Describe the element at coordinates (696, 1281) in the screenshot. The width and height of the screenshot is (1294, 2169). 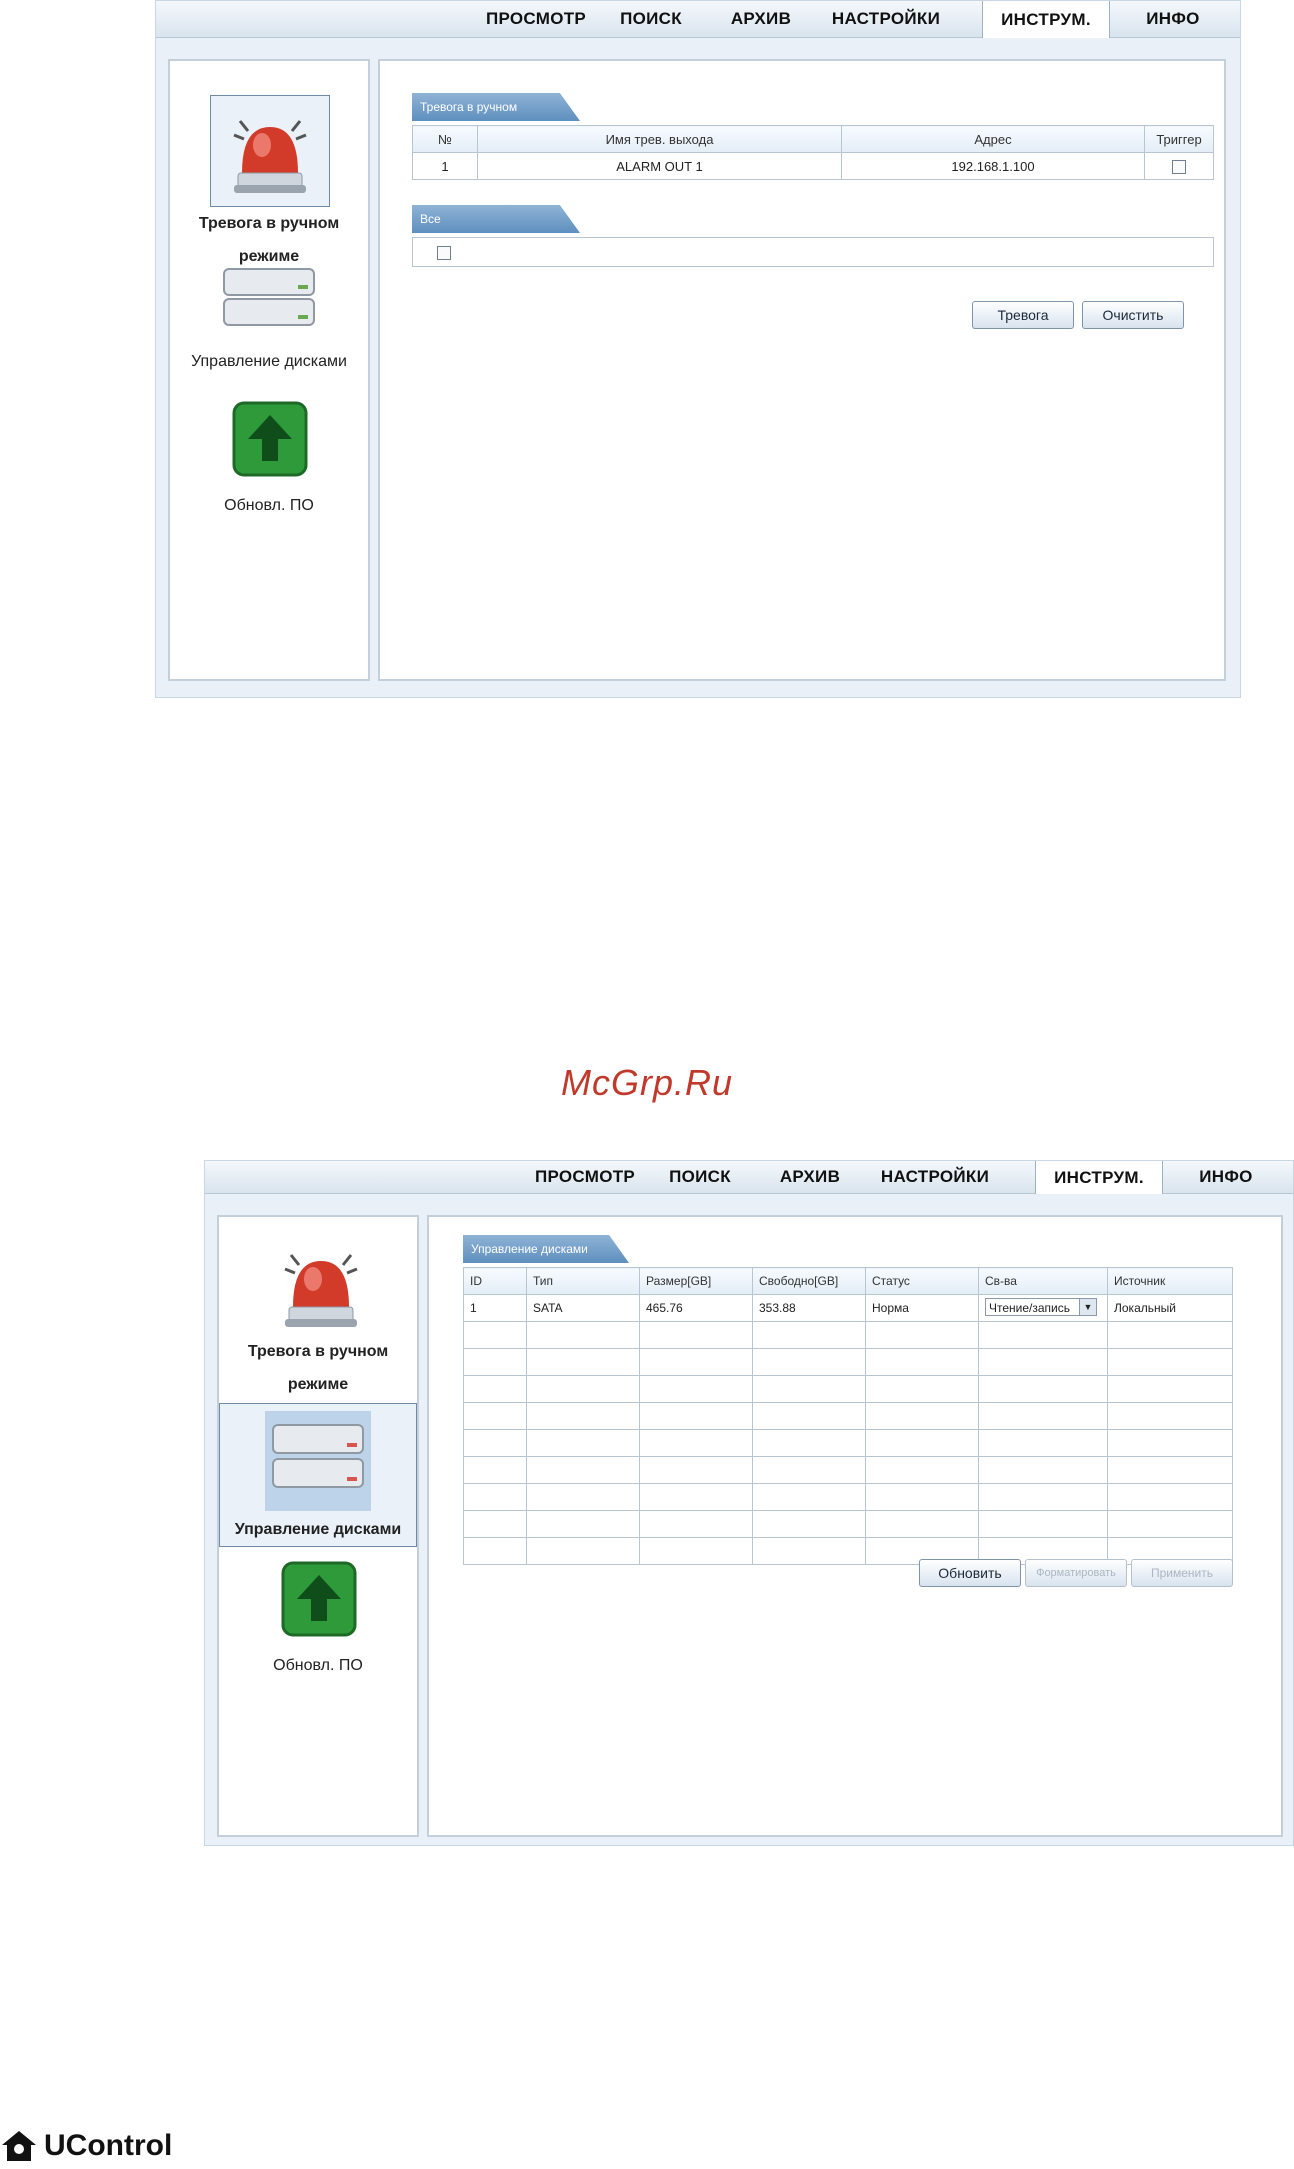
I see `col-size: Размер[GB]` at that location.